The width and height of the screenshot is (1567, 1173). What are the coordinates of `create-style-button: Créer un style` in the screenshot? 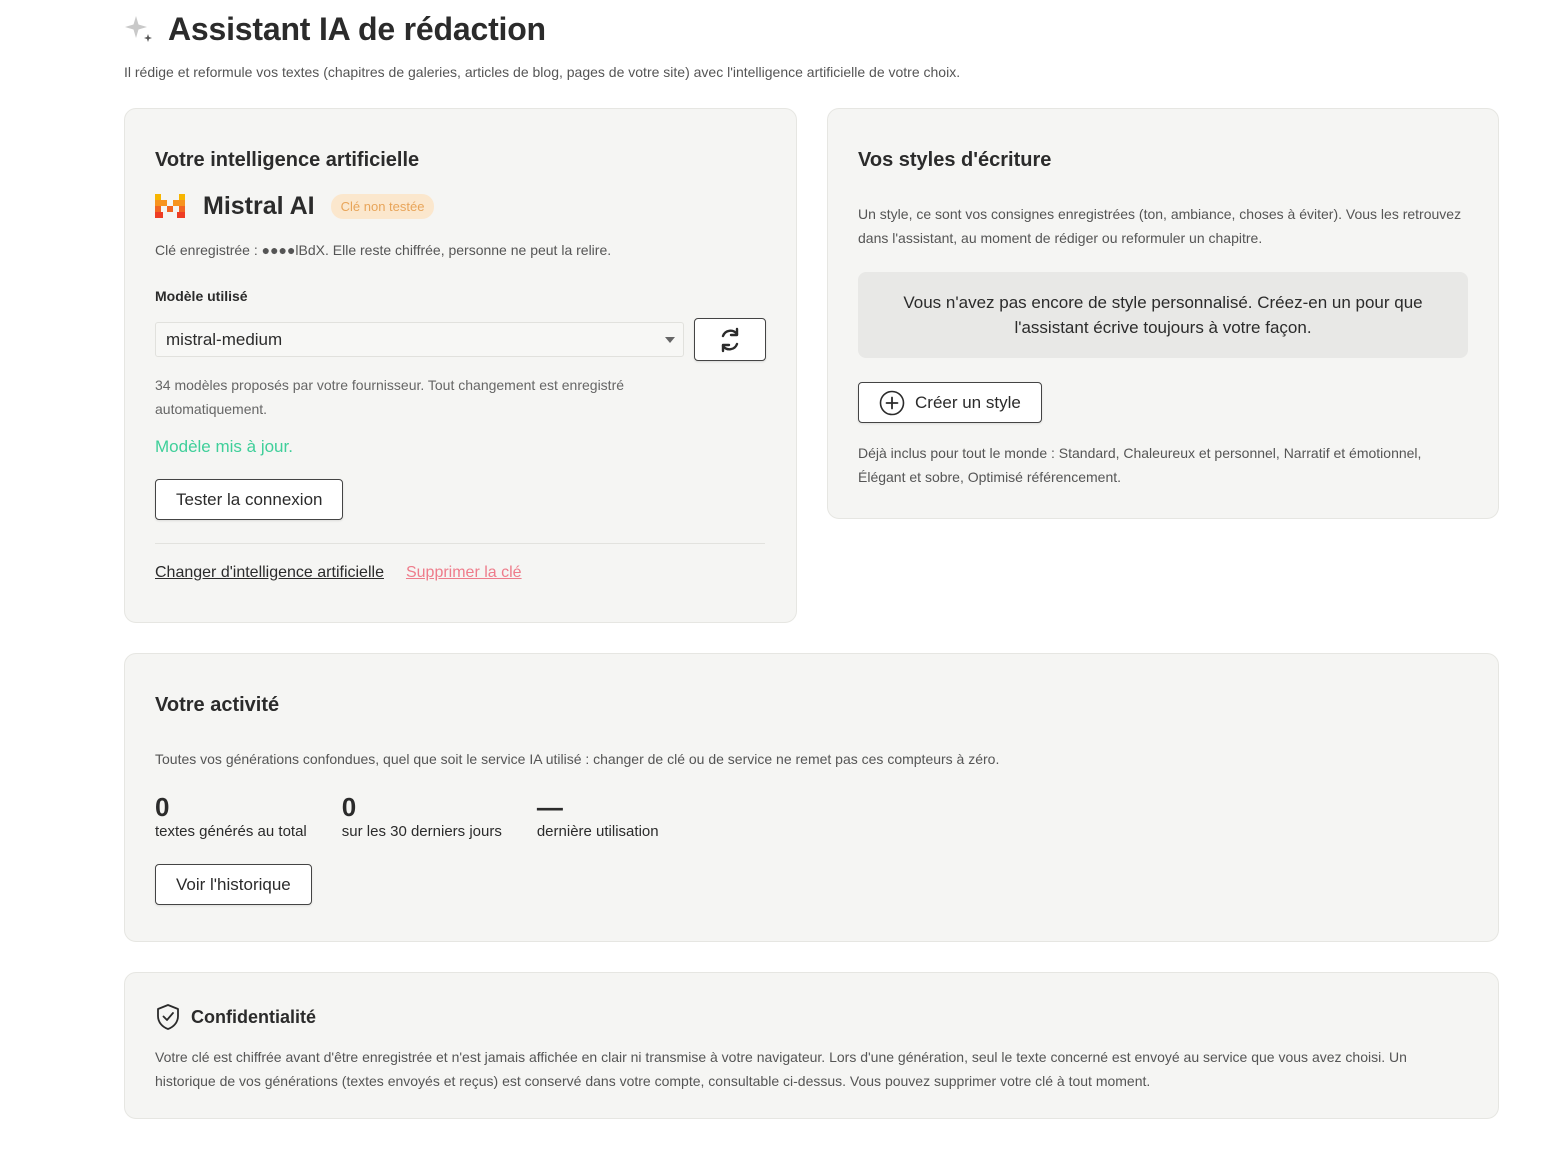 It's located at (950, 402).